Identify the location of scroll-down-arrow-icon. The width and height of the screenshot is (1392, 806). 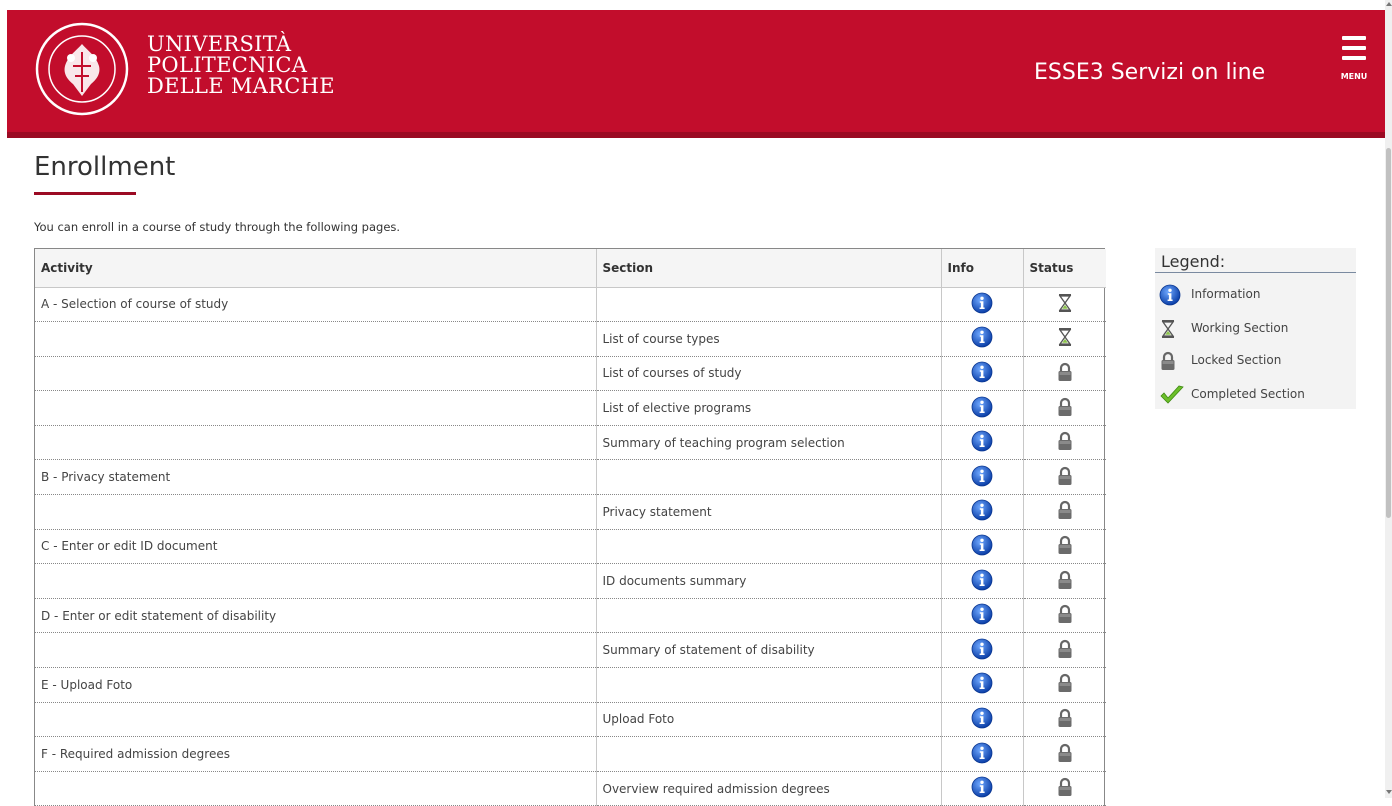
(1389, 792).